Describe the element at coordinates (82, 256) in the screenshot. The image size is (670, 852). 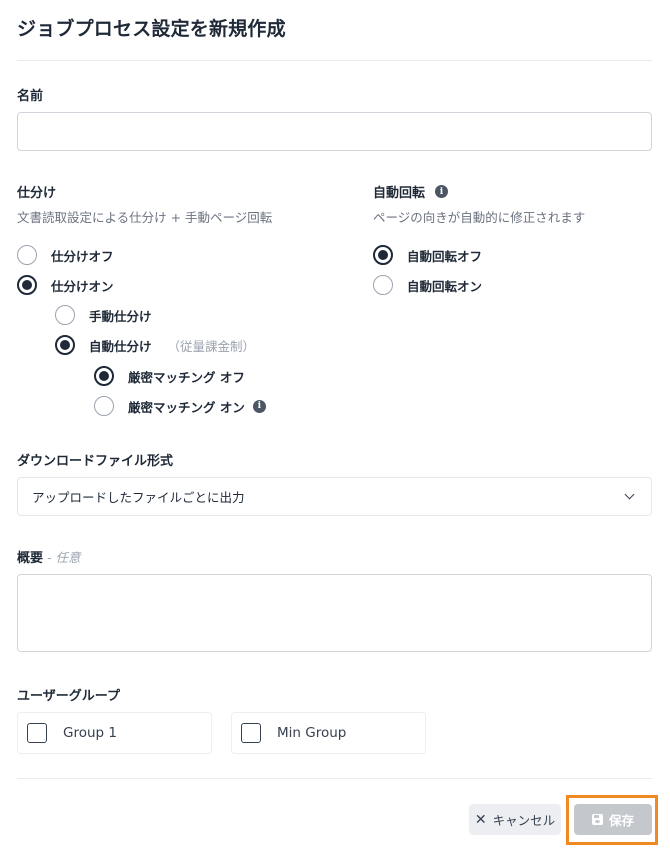
I see `radio-sorting-off-label: 仕分けオフ` at that location.